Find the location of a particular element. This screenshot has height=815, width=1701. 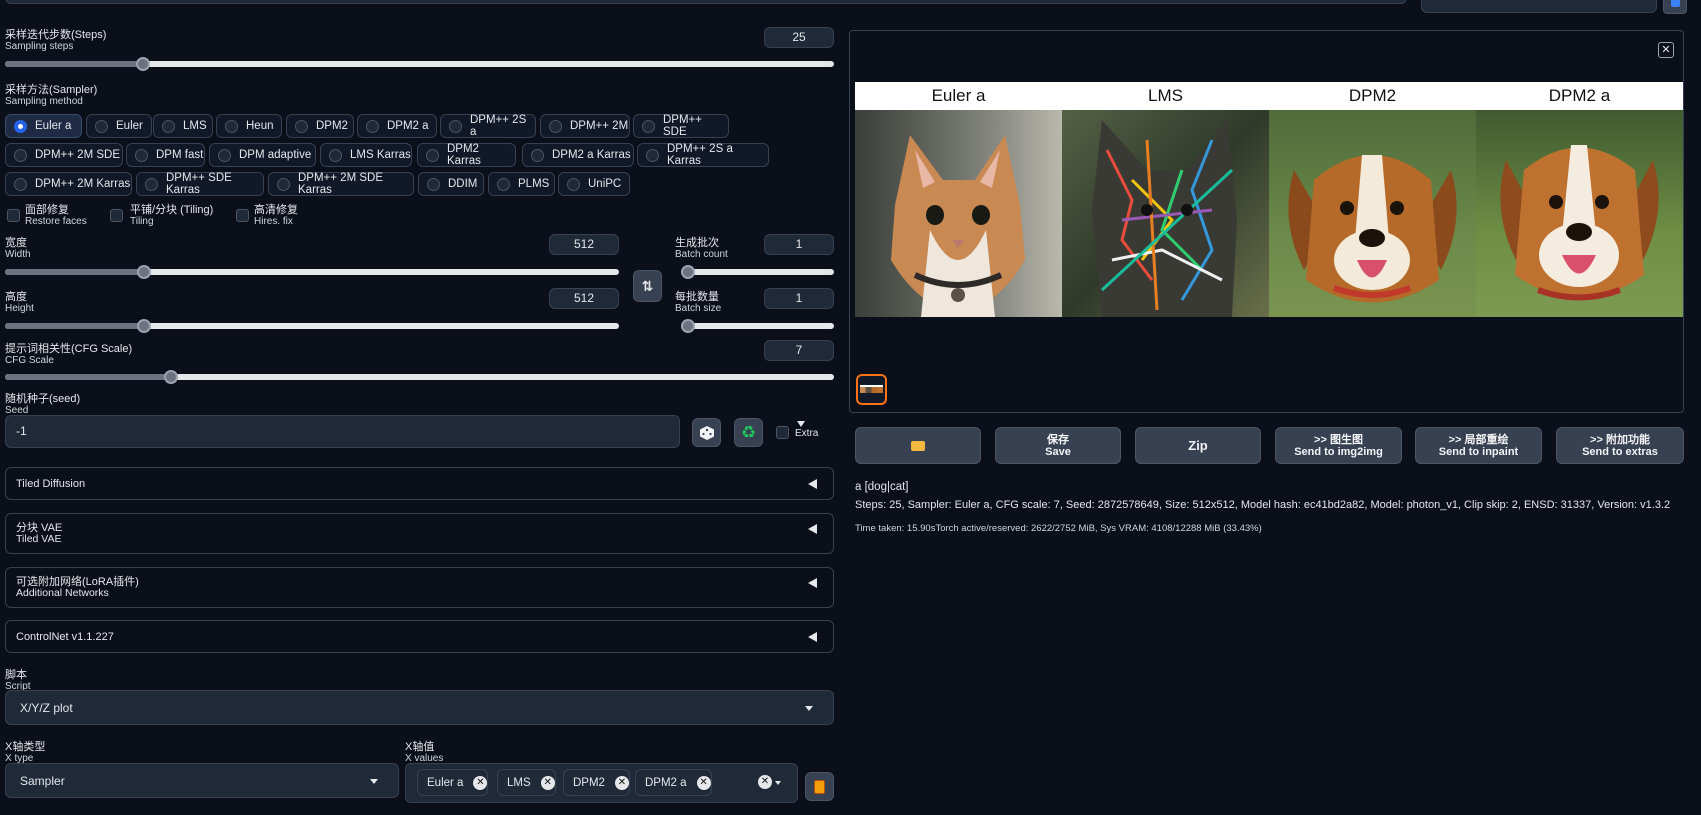

sampler-option: DPM2 is located at coordinates (320, 126).